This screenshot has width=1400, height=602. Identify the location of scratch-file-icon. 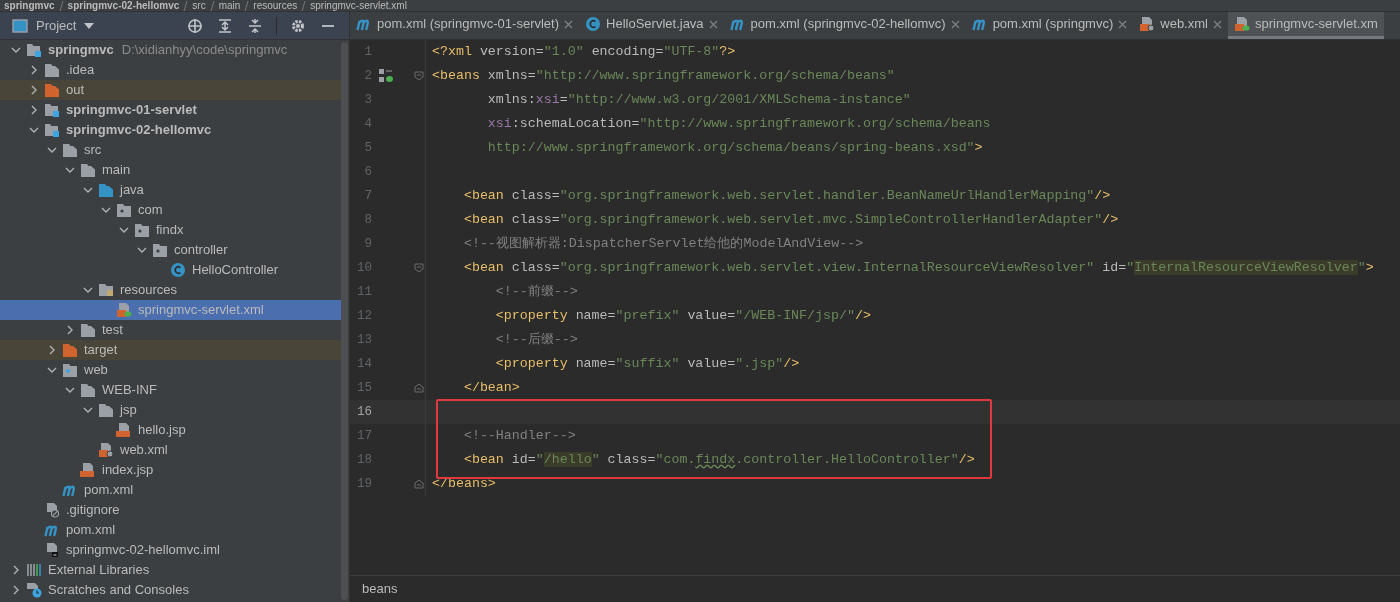
(34, 590).